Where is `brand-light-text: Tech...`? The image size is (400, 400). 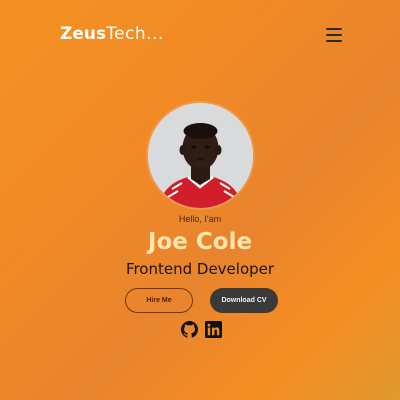 brand-light-text: Tech... is located at coordinates (135, 34).